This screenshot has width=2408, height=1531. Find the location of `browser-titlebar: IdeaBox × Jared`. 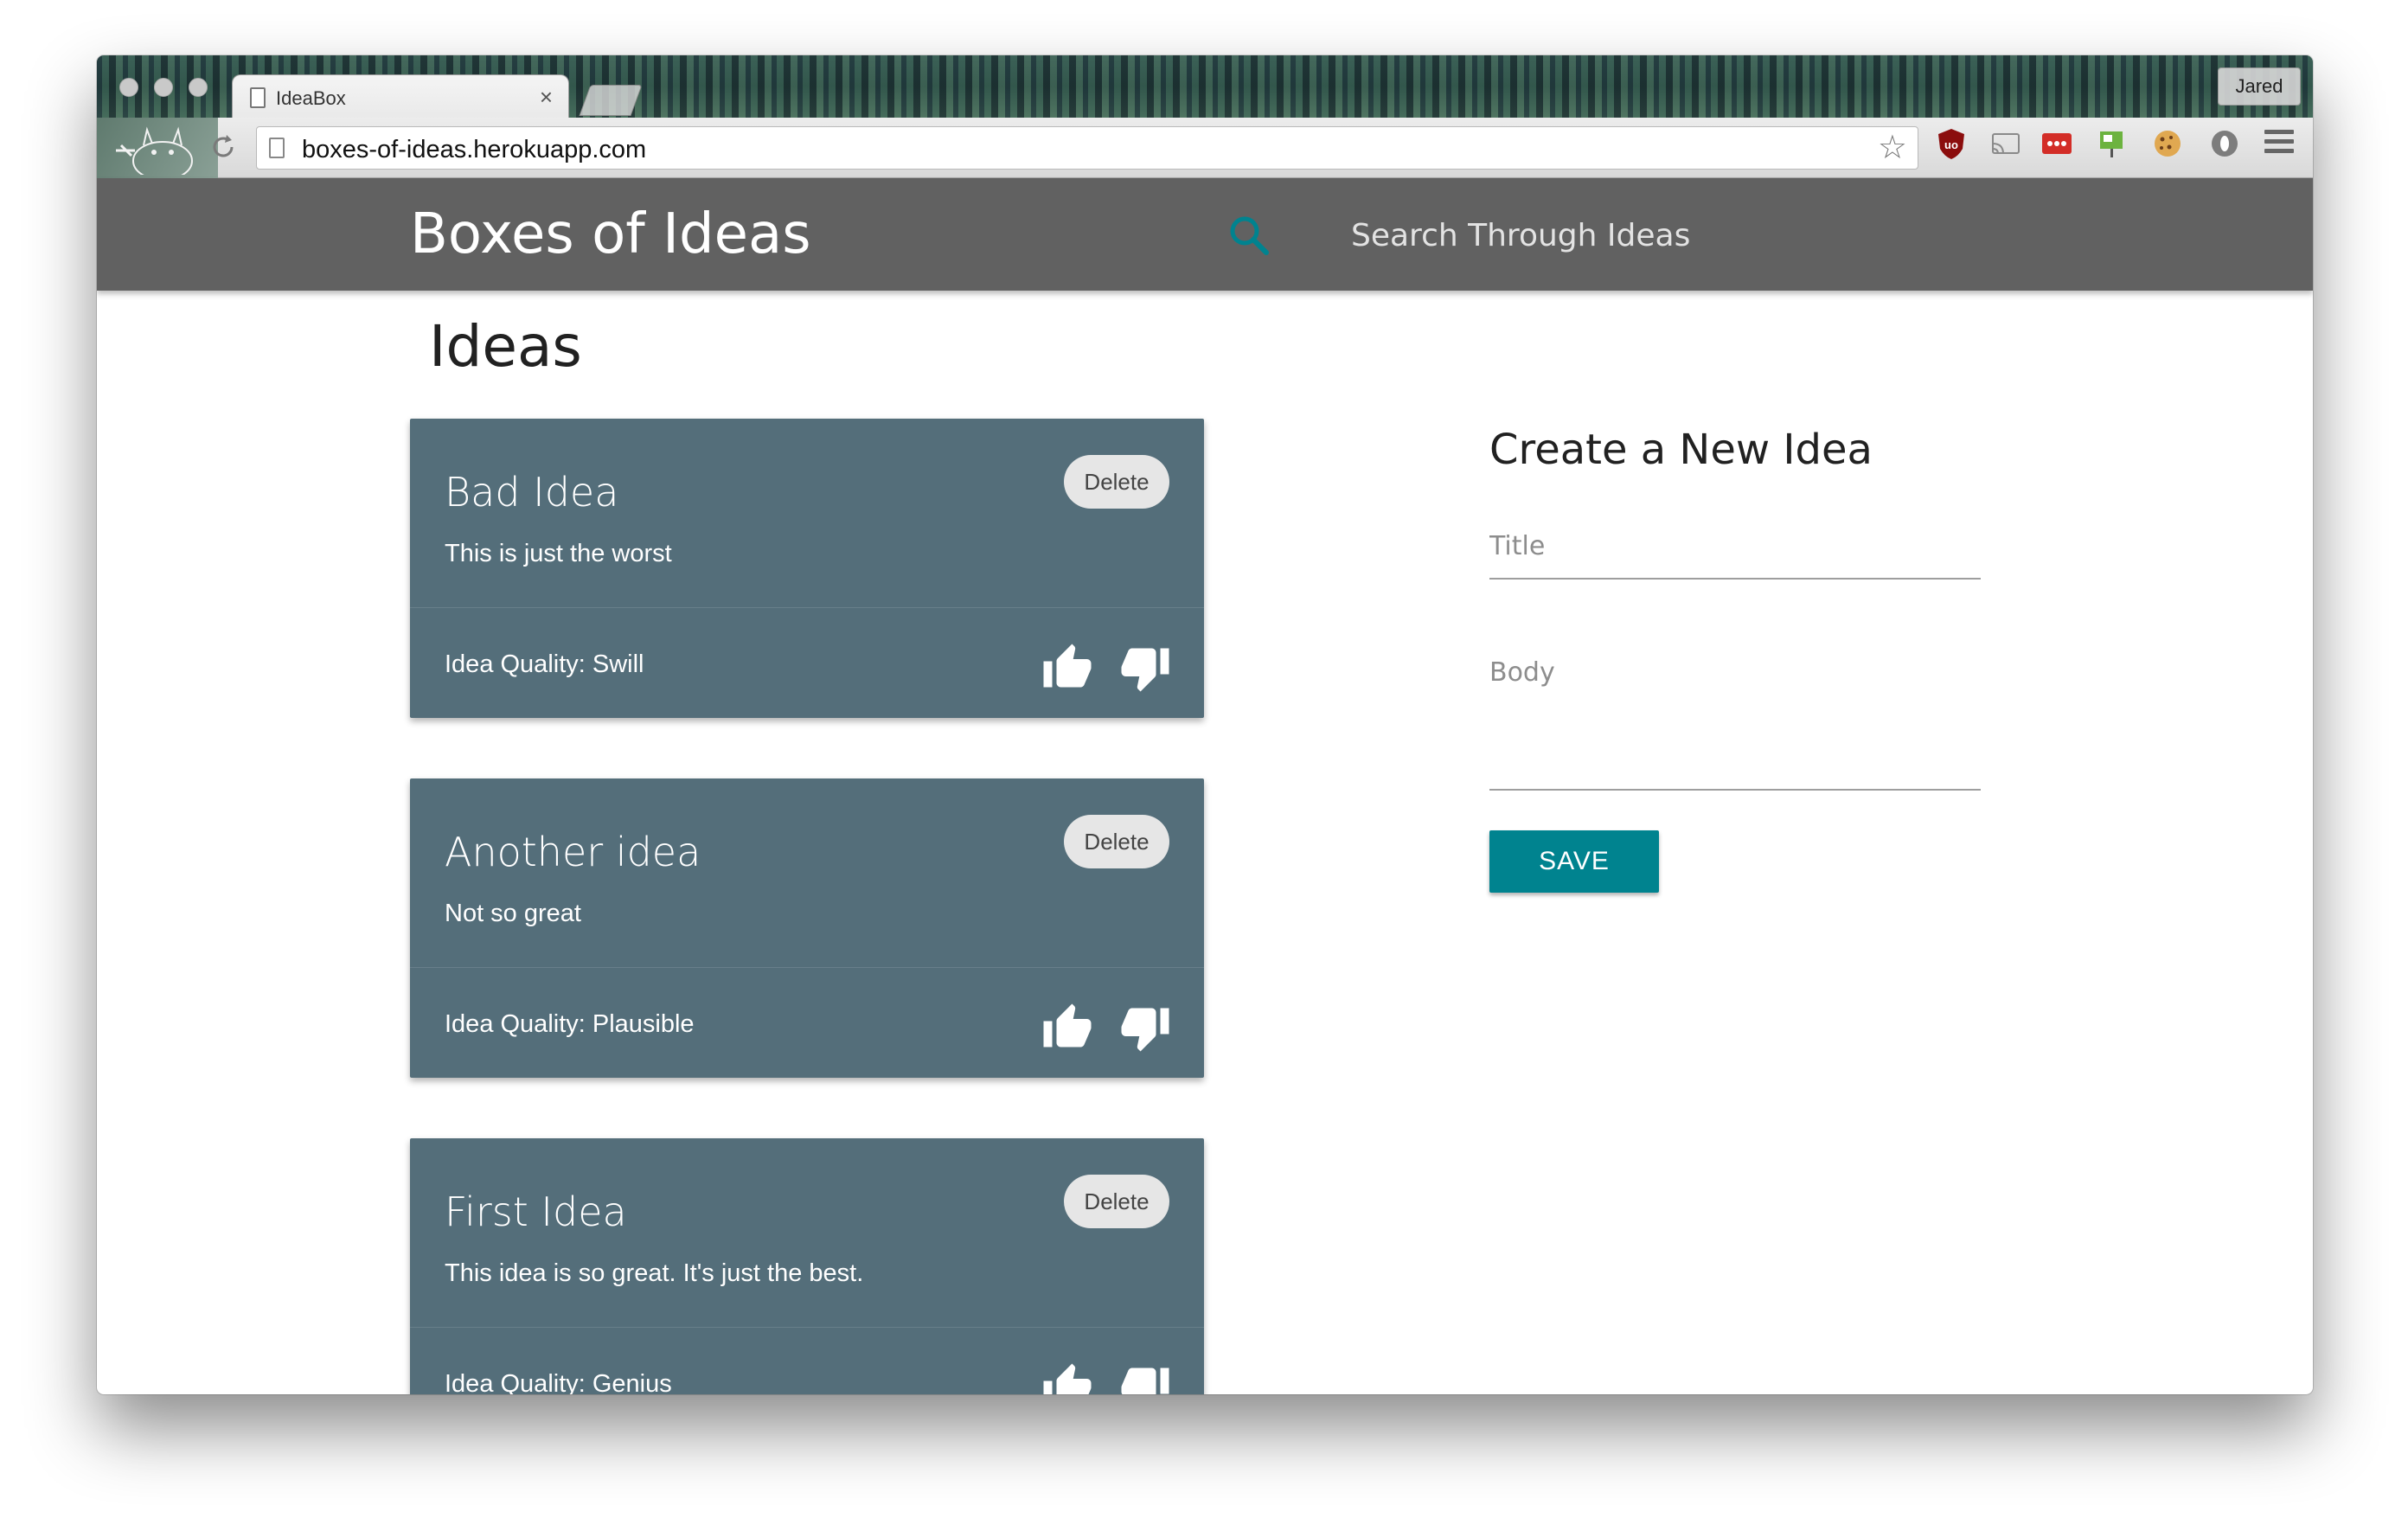

browser-titlebar: IdeaBox × Jared is located at coordinates (1205, 87).